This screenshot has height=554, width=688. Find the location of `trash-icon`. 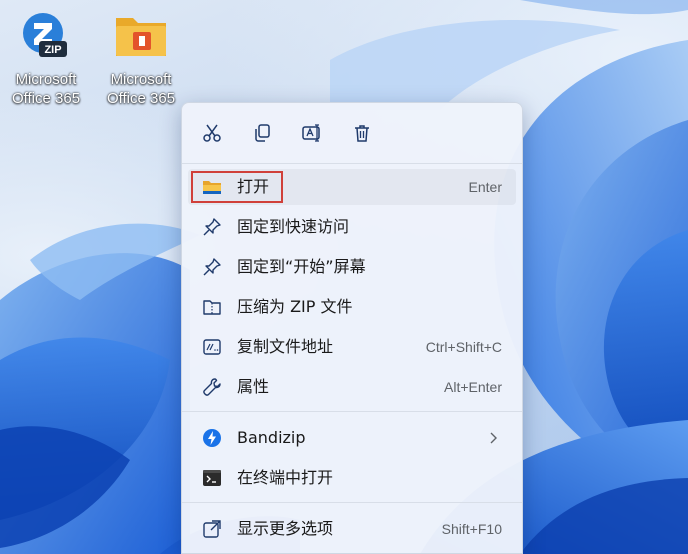

trash-icon is located at coordinates (362, 133).